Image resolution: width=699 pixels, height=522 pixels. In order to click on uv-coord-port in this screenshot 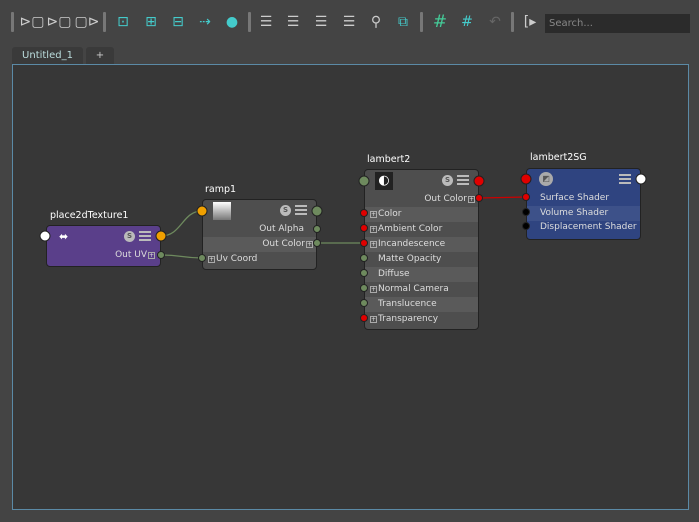, I will do `click(202, 258)`.